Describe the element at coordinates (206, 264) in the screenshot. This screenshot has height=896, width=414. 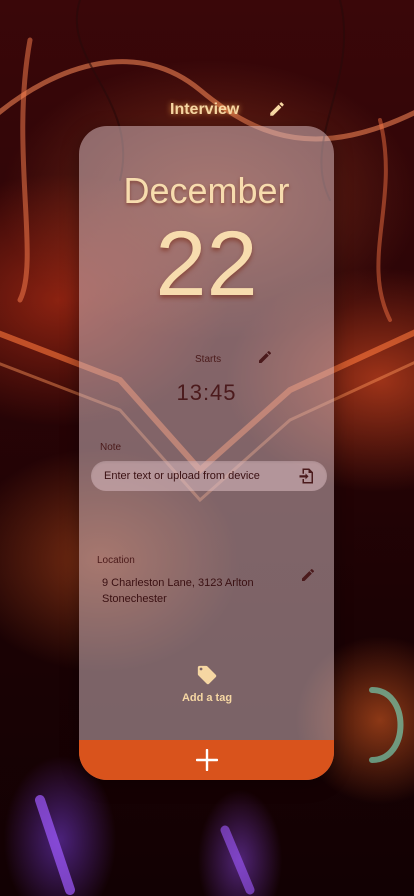
I see `event-day: 22` at that location.